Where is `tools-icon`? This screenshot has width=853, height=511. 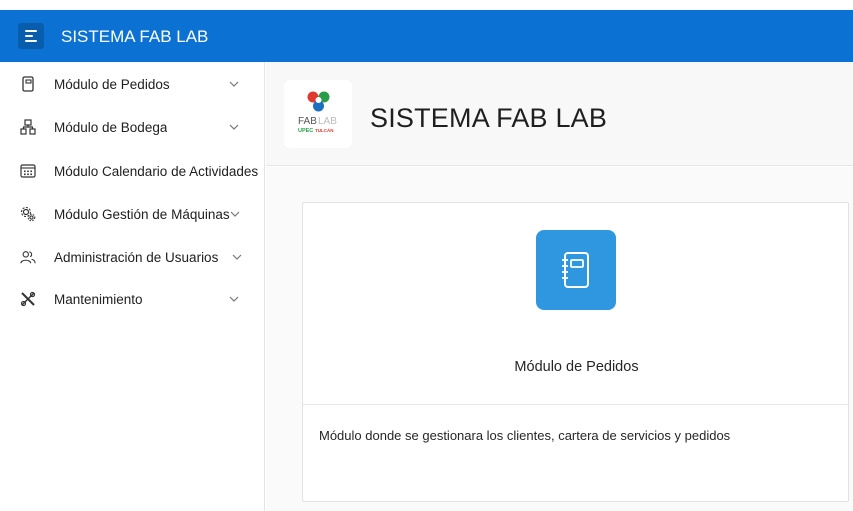
tools-icon is located at coordinates (28, 299).